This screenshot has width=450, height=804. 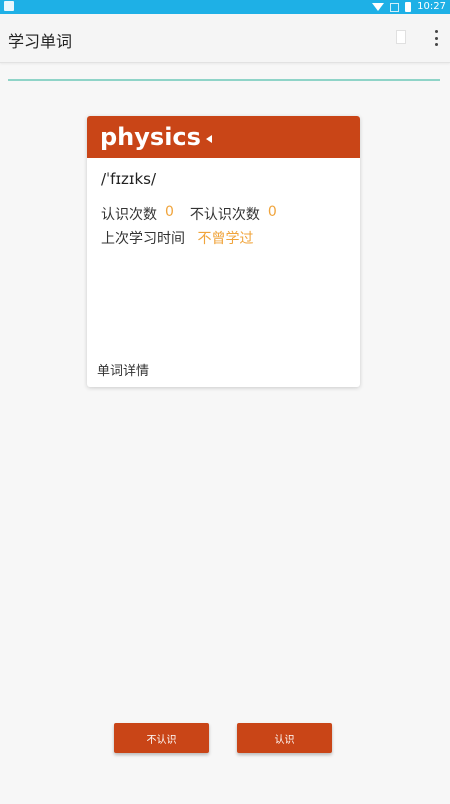 I want to click on status-icons: 10:27, so click(x=409, y=7).